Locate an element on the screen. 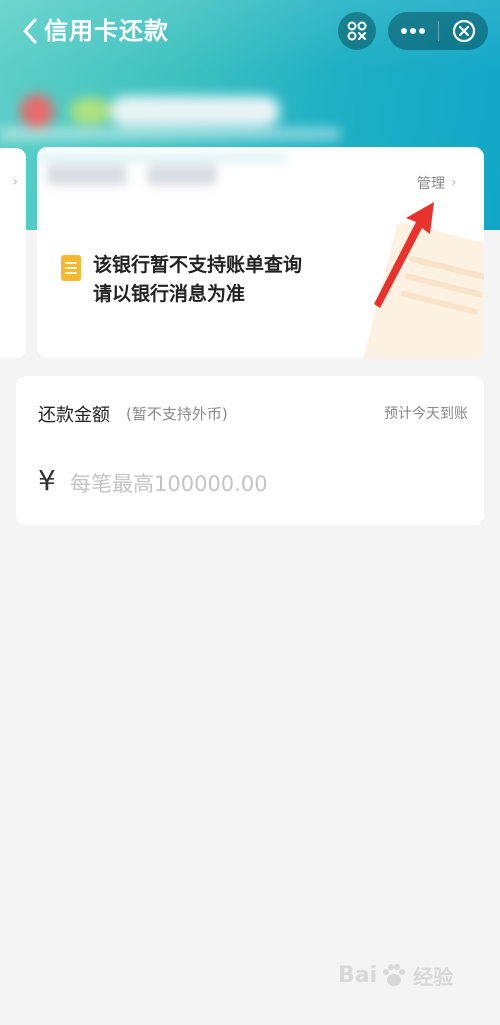 This screenshot has width=500, height=1025. amount-sub-label: (暂不支持外币) is located at coordinates (177, 414).